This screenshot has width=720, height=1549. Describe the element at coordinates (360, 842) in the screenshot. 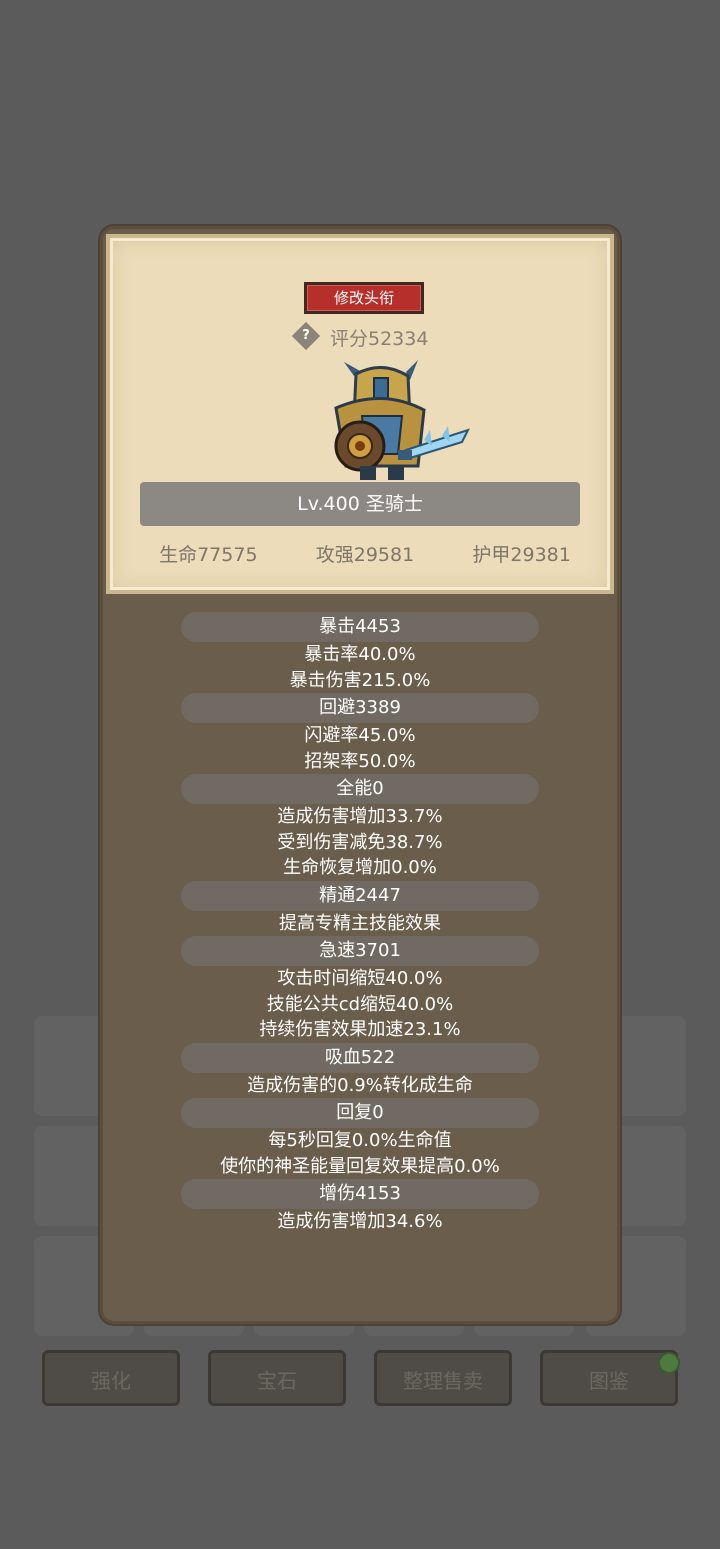

I see `attr-detail: 受到伤害减免38.7%` at that location.